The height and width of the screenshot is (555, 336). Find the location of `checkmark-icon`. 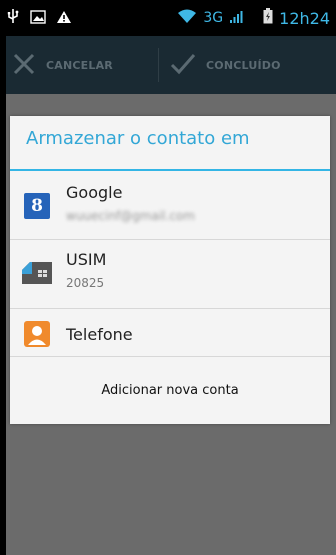

checkmark-icon is located at coordinates (183, 65).